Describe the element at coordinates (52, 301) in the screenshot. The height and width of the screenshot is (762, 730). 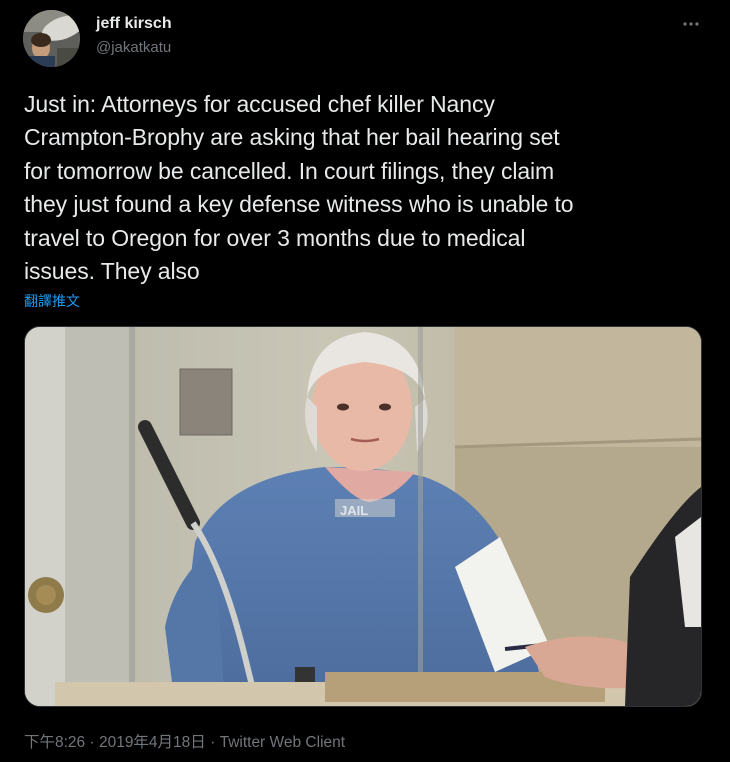
I see `translate-tweet-link: 翻譯推文` at that location.